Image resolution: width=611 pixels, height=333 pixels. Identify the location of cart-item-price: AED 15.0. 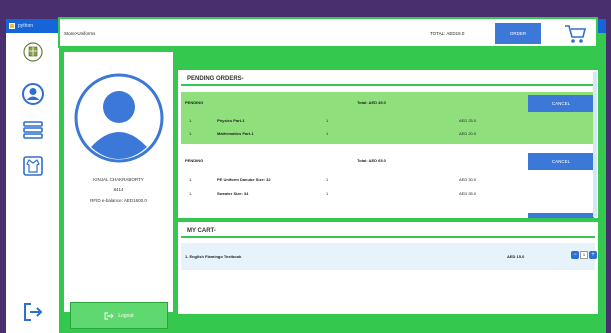
(516, 256).